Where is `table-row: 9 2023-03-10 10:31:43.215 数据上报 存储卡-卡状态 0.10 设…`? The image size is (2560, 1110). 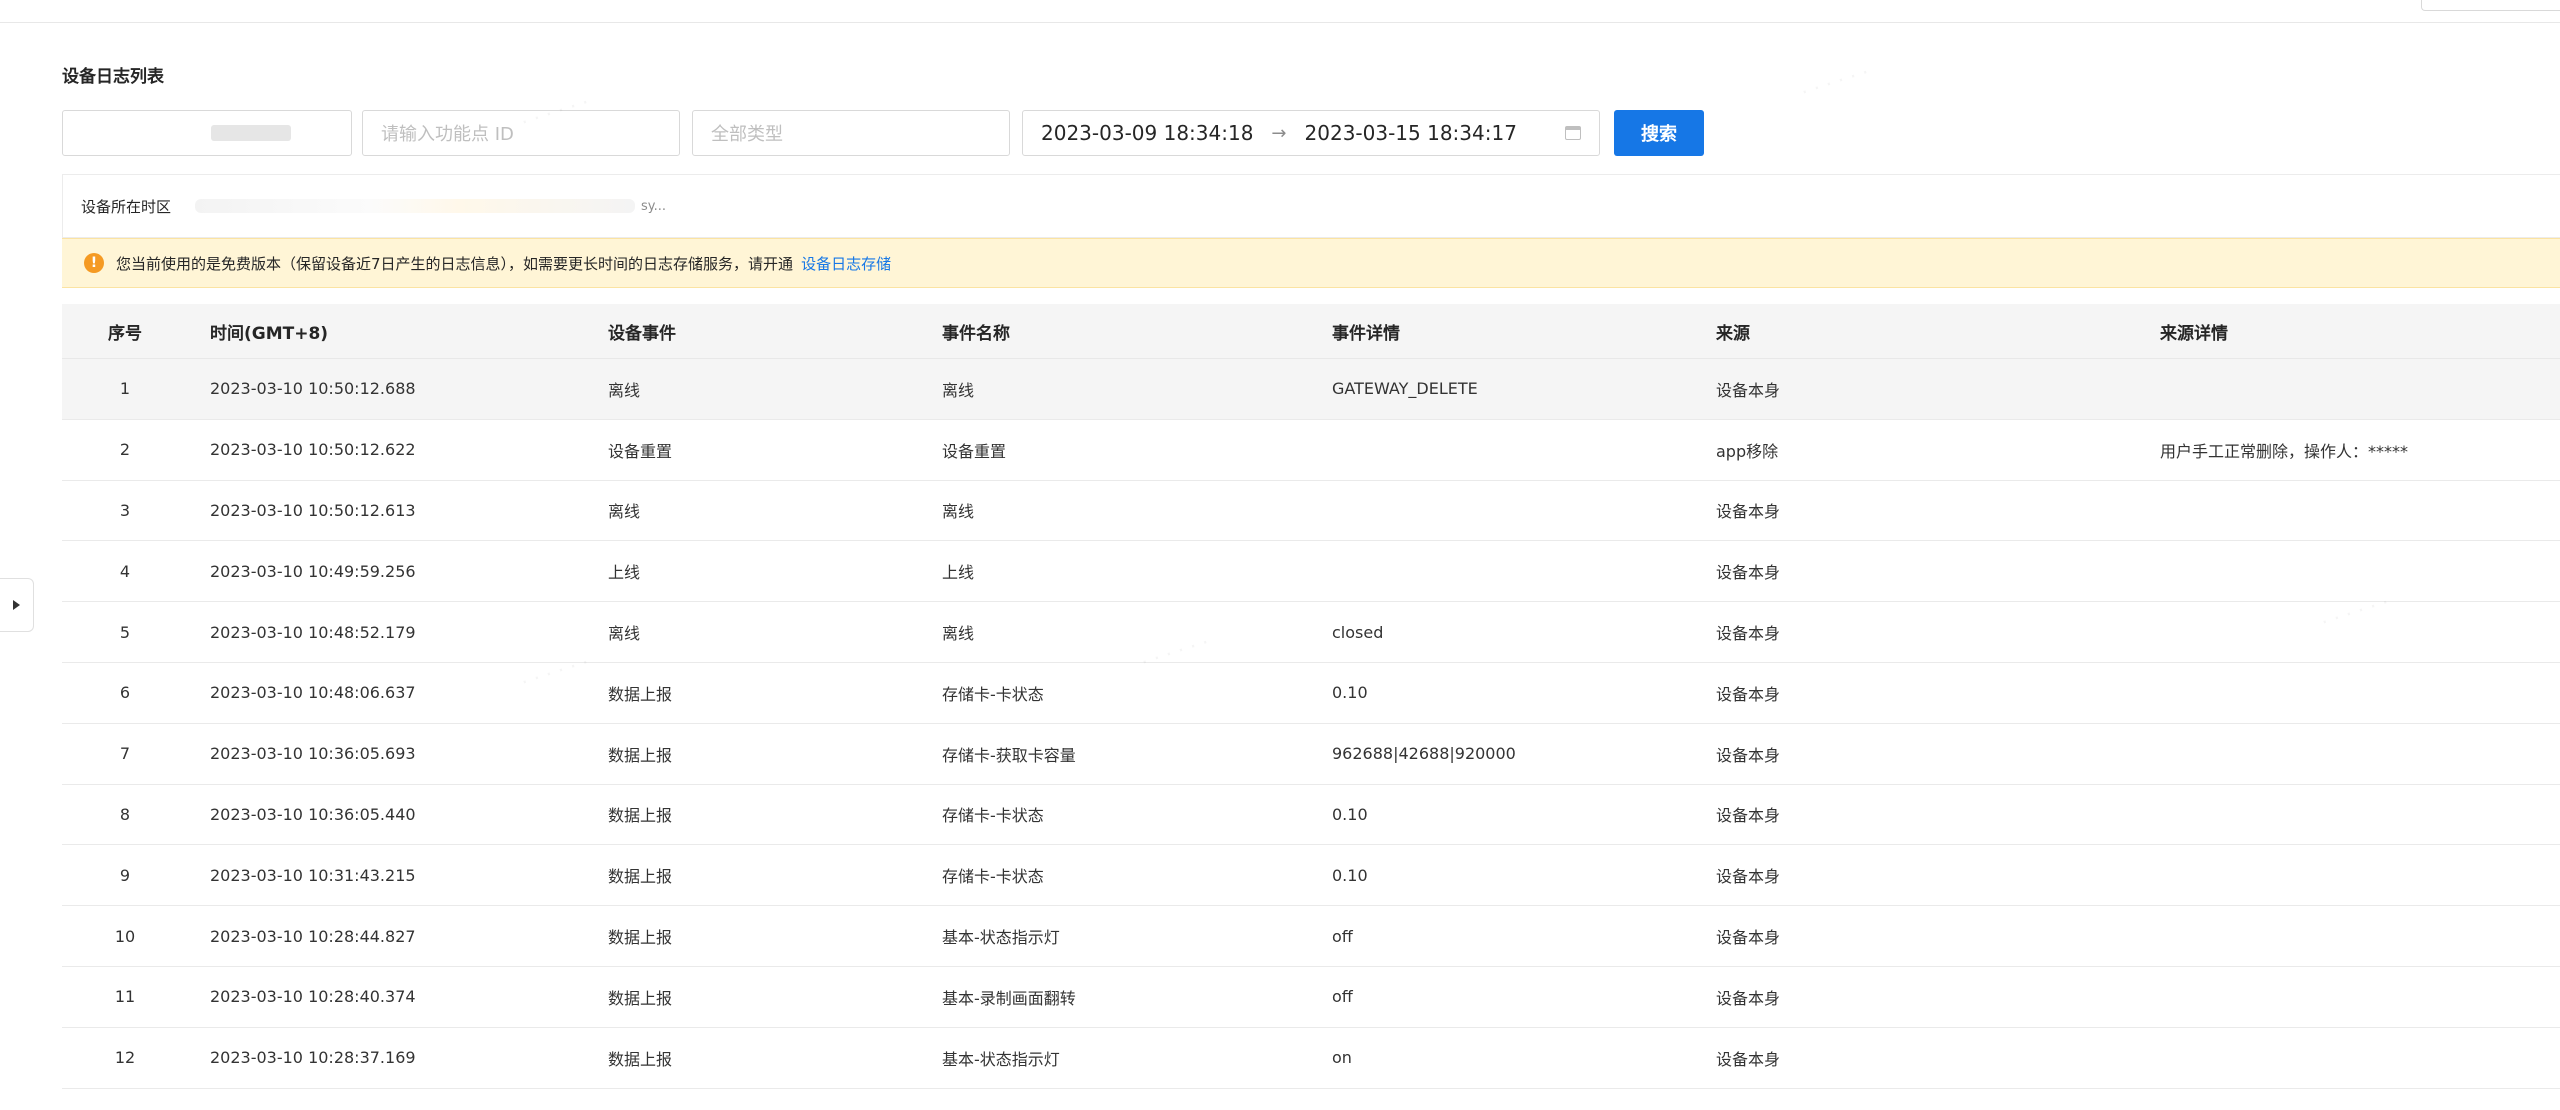 table-row: 9 2023-03-10 10:31:43.215 数据上报 存储卡-卡状态 0.10 设… is located at coordinates (1311, 875).